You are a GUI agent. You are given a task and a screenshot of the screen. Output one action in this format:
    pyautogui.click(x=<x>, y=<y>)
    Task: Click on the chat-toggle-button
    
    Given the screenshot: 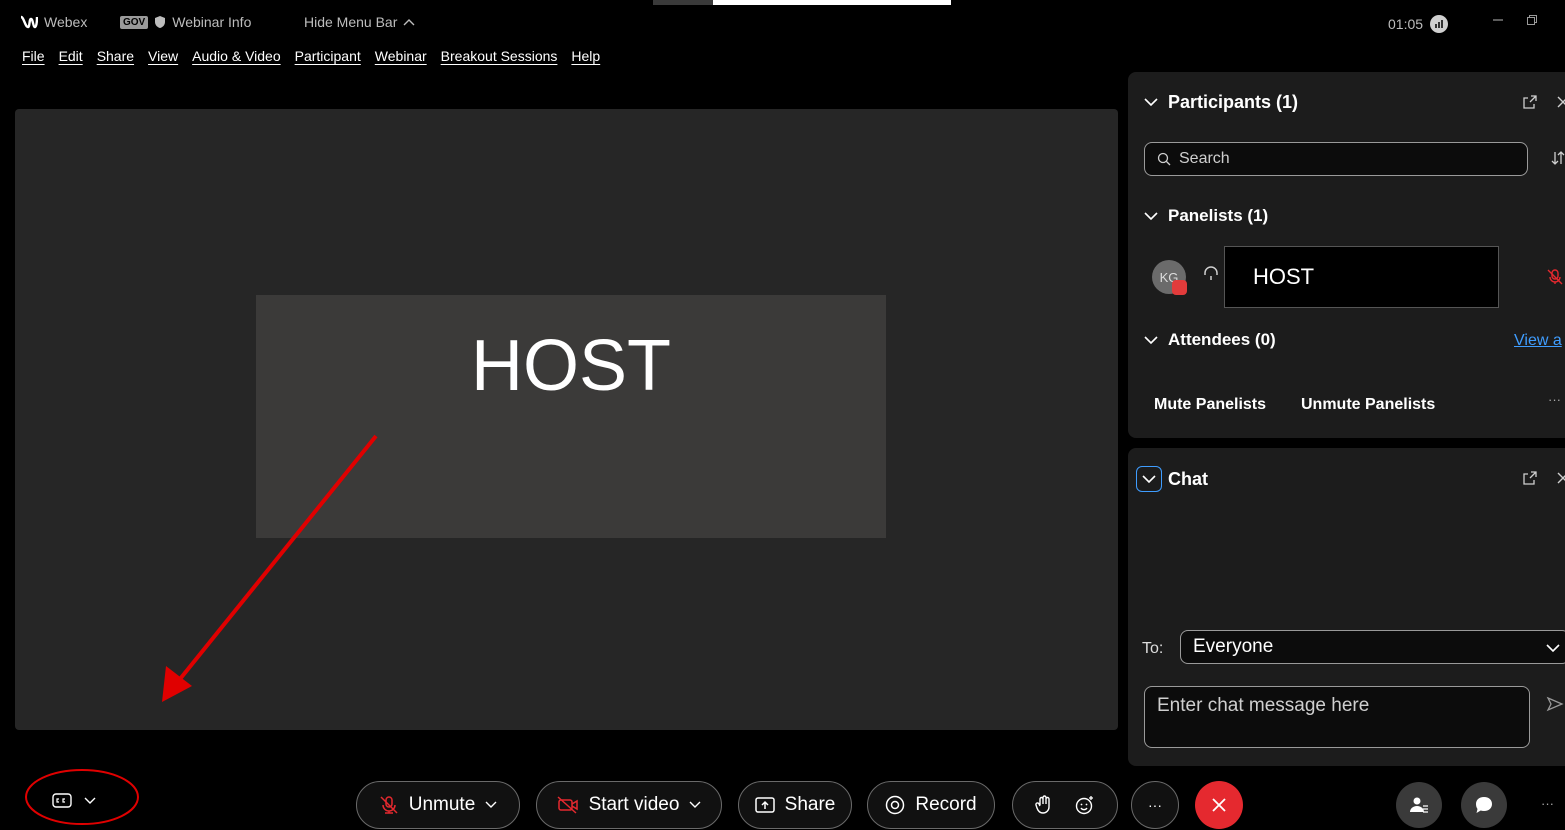 What is the action you would take?
    pyautogui.click(x=1484, y=805)
    